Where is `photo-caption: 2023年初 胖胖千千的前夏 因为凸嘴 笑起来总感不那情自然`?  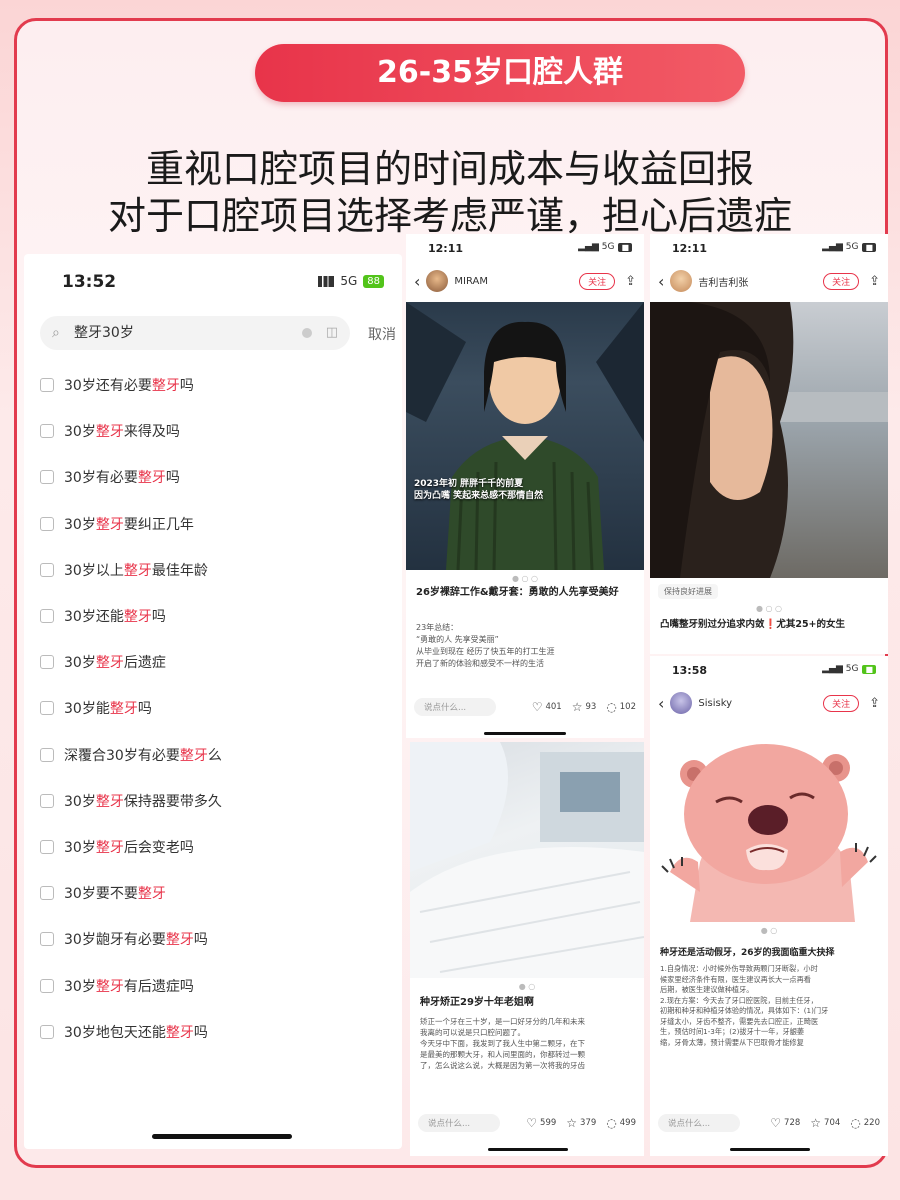 photo-caption: 2023年初 胖胖千千的前夏 因为凸嘴 笑起来总感不那情自然 is located at coordinates (479, 490).